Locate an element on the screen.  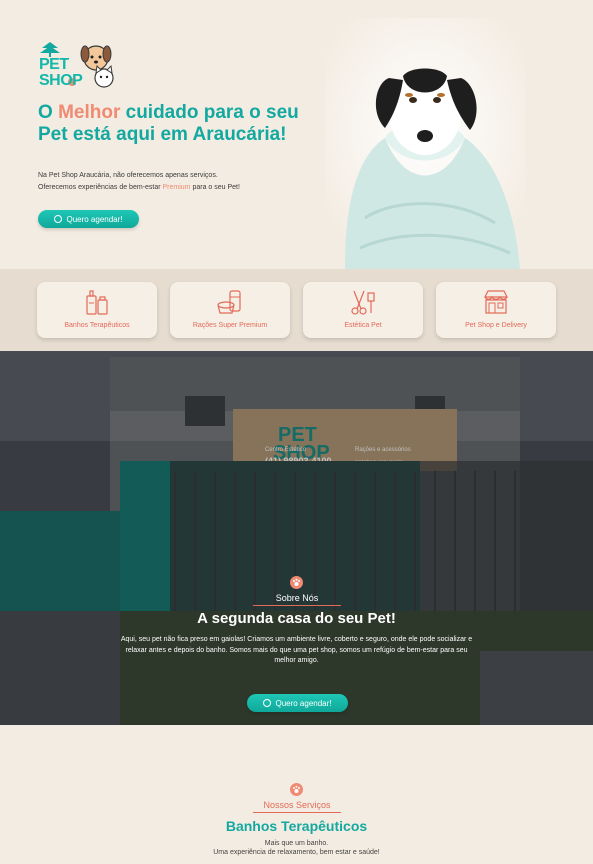
headline-pre: O is located at coordinates (48, 112).